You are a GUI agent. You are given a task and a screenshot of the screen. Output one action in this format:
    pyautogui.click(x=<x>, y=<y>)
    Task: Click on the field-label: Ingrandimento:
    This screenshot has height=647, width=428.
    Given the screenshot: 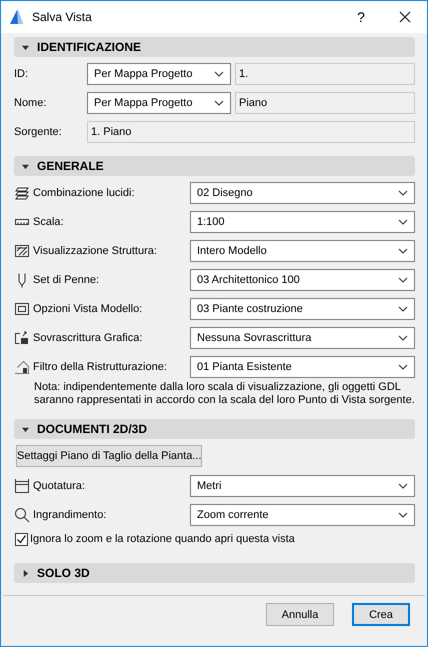 What is the action you would take?
    pyautogui.click(x=69, y=515)
    